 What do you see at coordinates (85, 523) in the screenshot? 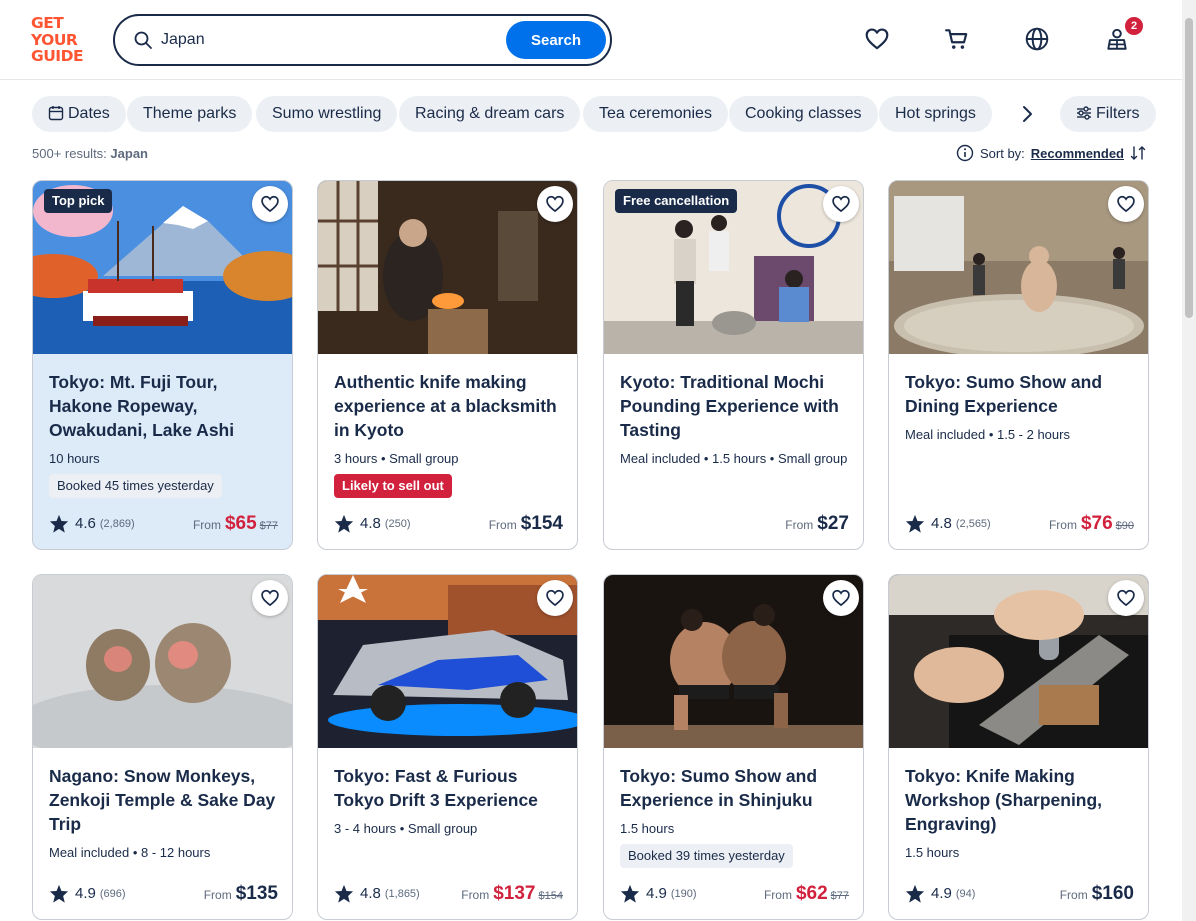
I see `rating-value: 4.6` at bounding box center [85, 523].